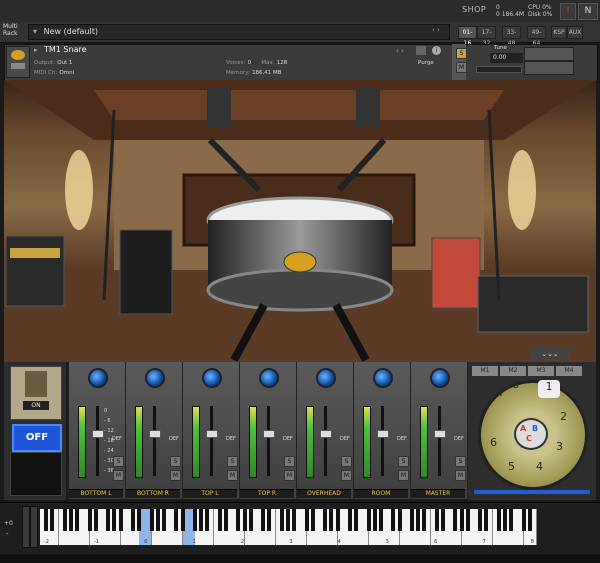 This screenshot has width=600, height=563. I want to click on preset-m4-button: M4, so click(569, 371).